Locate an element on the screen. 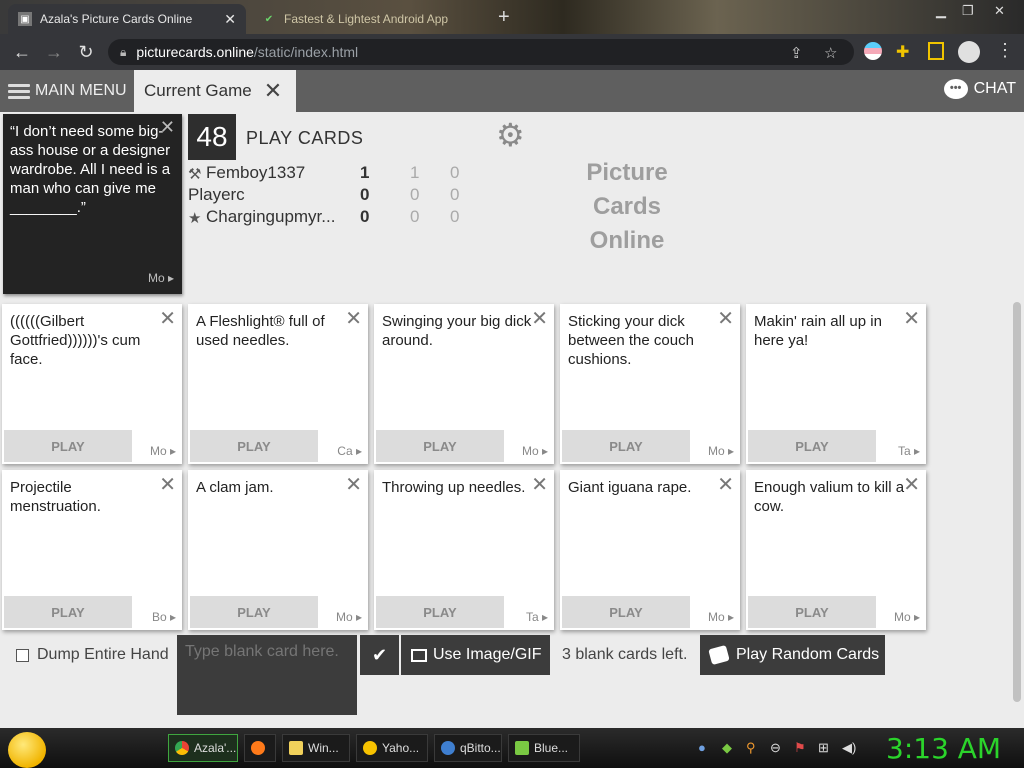  extensions-puzzle-icon: ✚ is located at coordinates (902, 52).